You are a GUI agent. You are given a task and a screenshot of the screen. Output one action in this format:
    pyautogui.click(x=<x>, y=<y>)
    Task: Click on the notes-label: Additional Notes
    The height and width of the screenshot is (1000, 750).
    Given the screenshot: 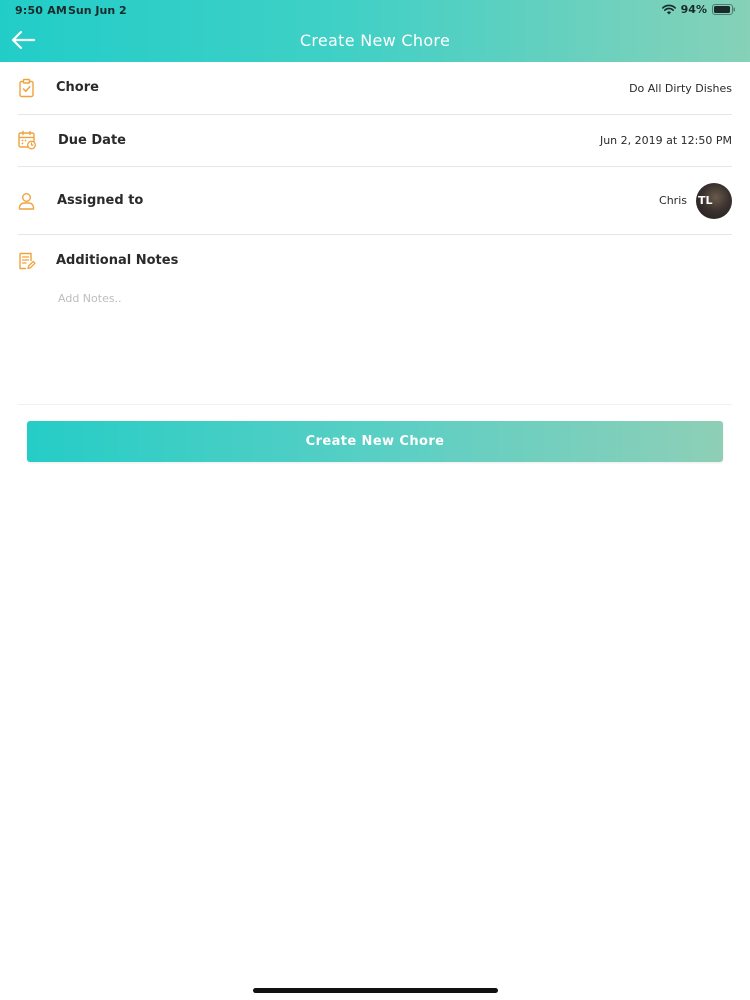 What is the action you would take?
    pyautogui.click(x=117, y=260)
    